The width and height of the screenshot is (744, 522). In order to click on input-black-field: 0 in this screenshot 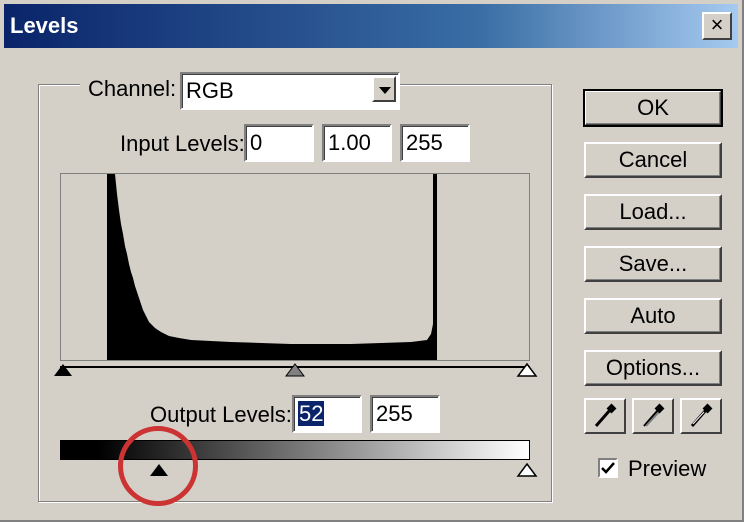, I will do `click(279, 143)`.